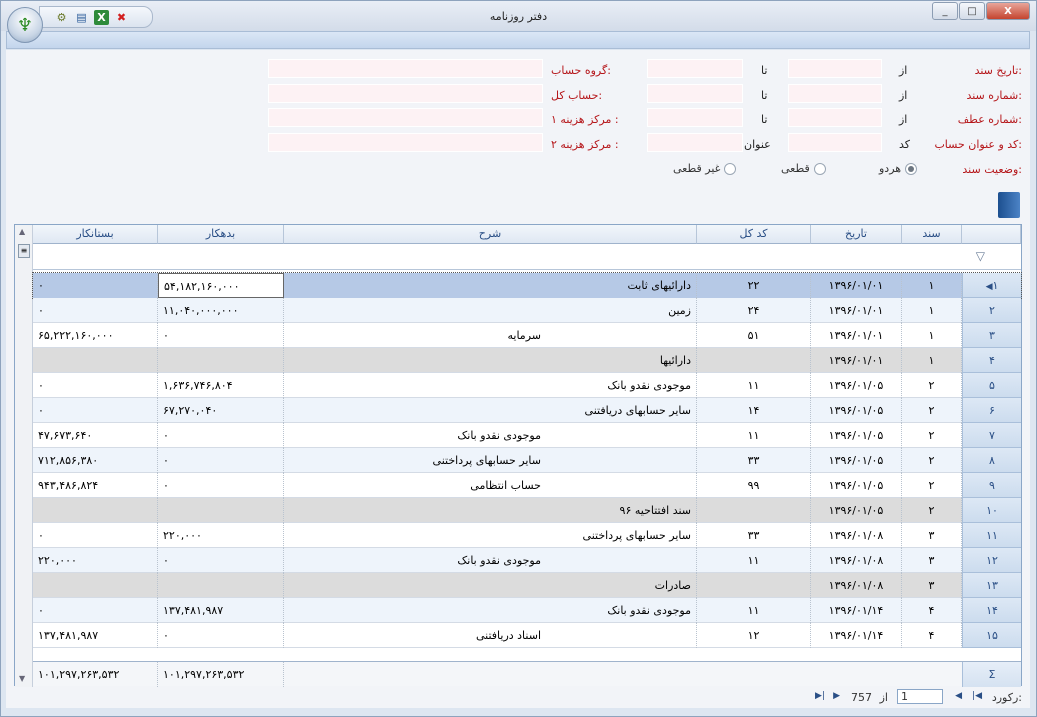  I want to click on row-number: ۳, so click(991, 335).